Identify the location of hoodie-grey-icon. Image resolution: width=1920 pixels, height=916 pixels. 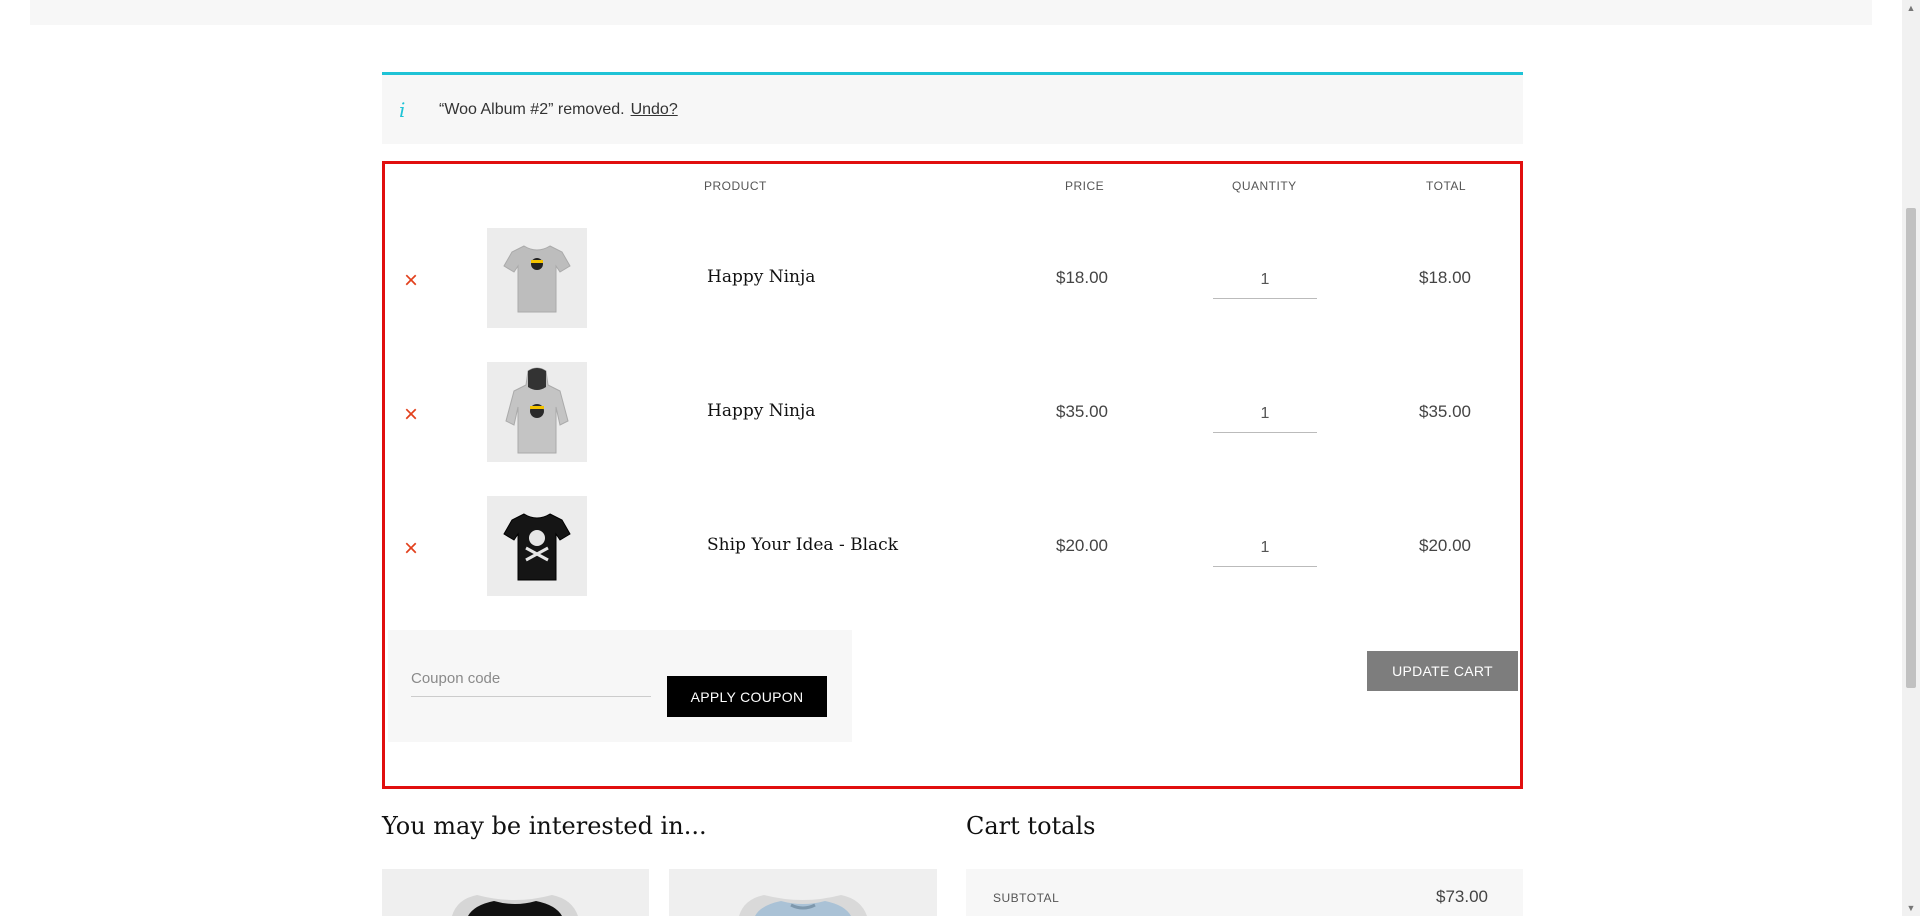
(537, 410).